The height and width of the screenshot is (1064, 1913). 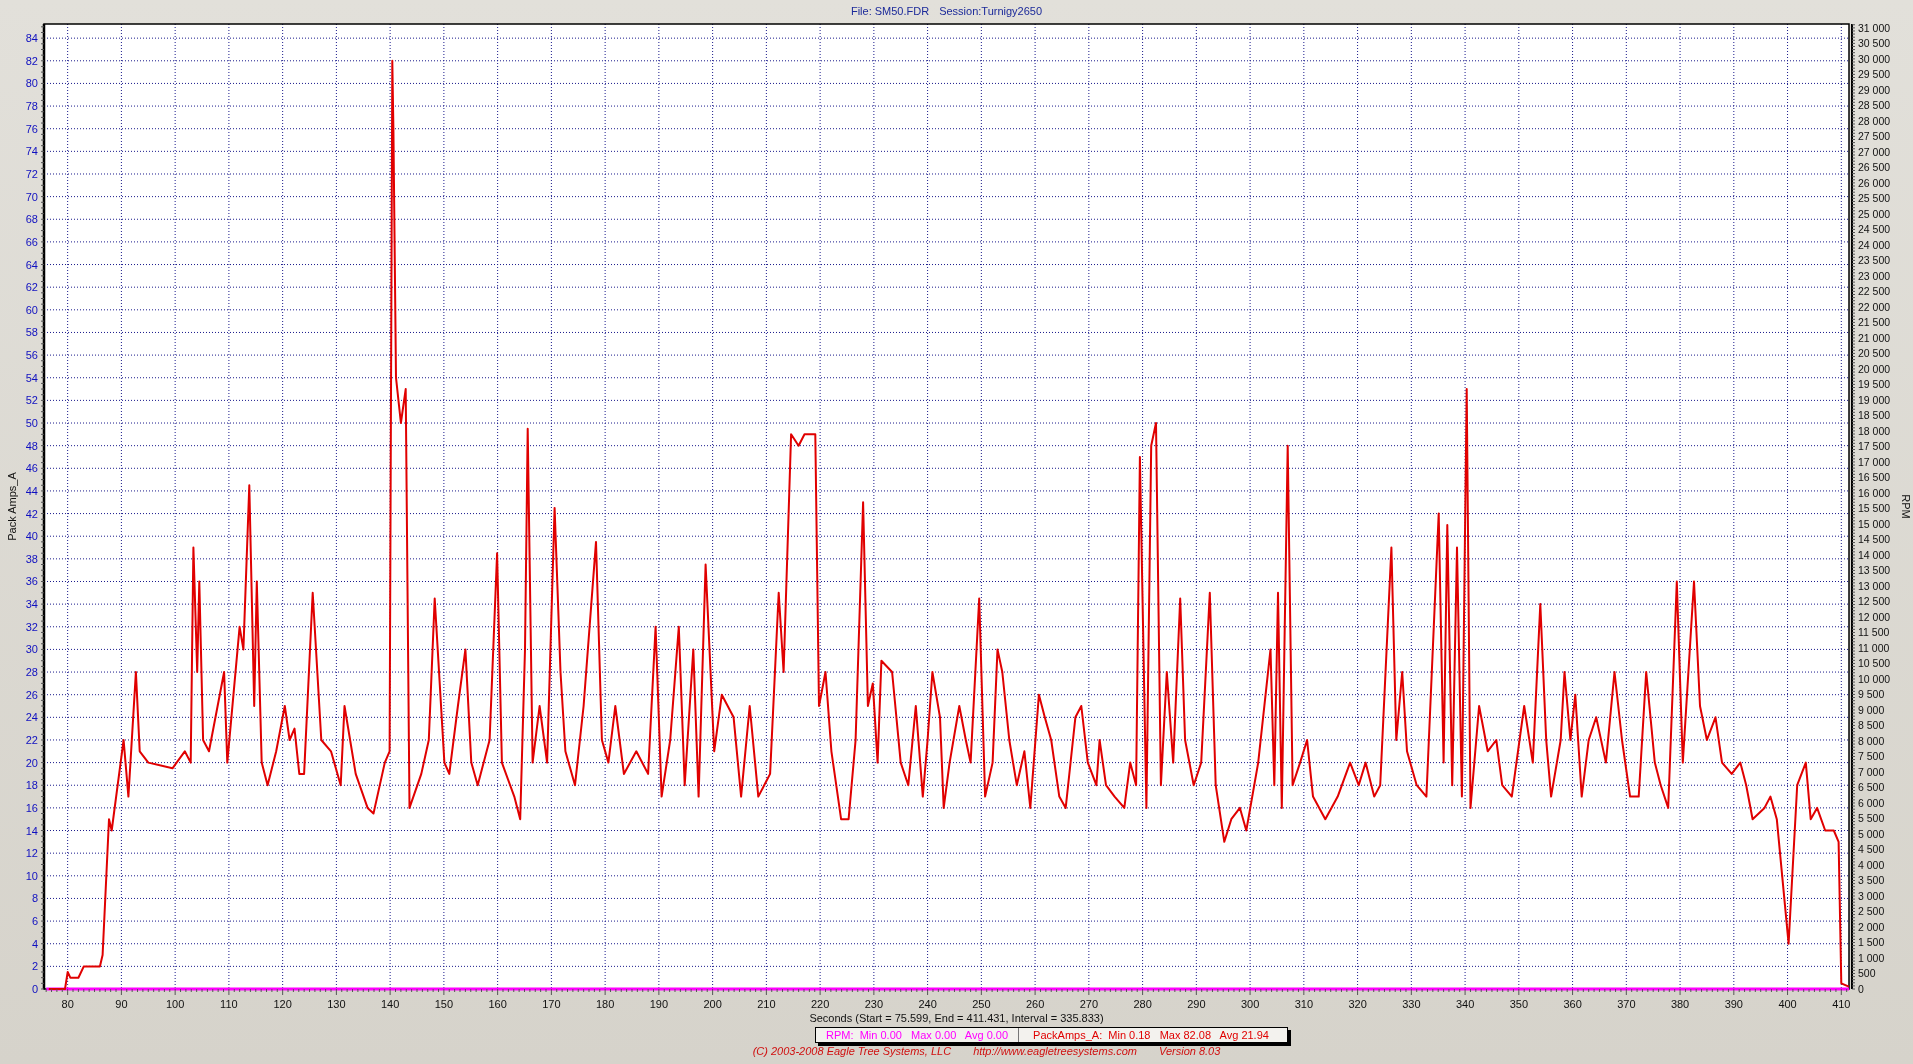 What do you see at coordinates (1874, 663) in the screenshot?
I see `y-tick-label: 10 500` at bounding box center [1874, 663].